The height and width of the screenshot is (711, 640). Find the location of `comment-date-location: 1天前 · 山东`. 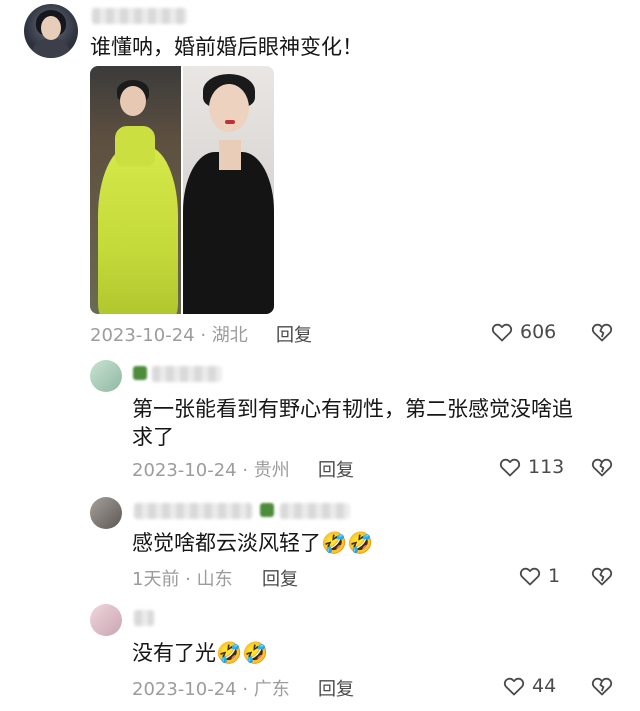

comment-date-location: 1天前 · 山东 is located at coordinates (182, 579).